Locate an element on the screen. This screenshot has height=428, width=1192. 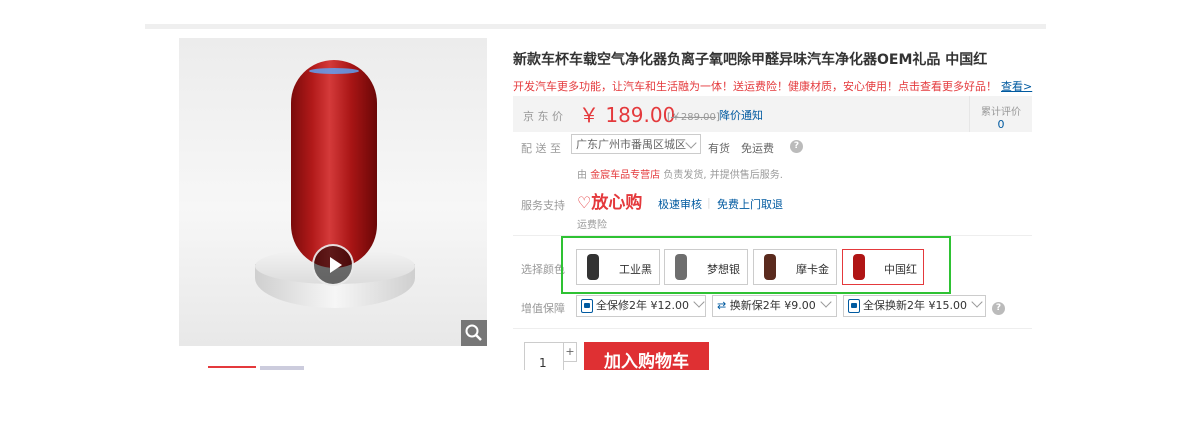
vas-option-warranty: 全保修2年 ¥12.00 is located at coordinates (641, 306).